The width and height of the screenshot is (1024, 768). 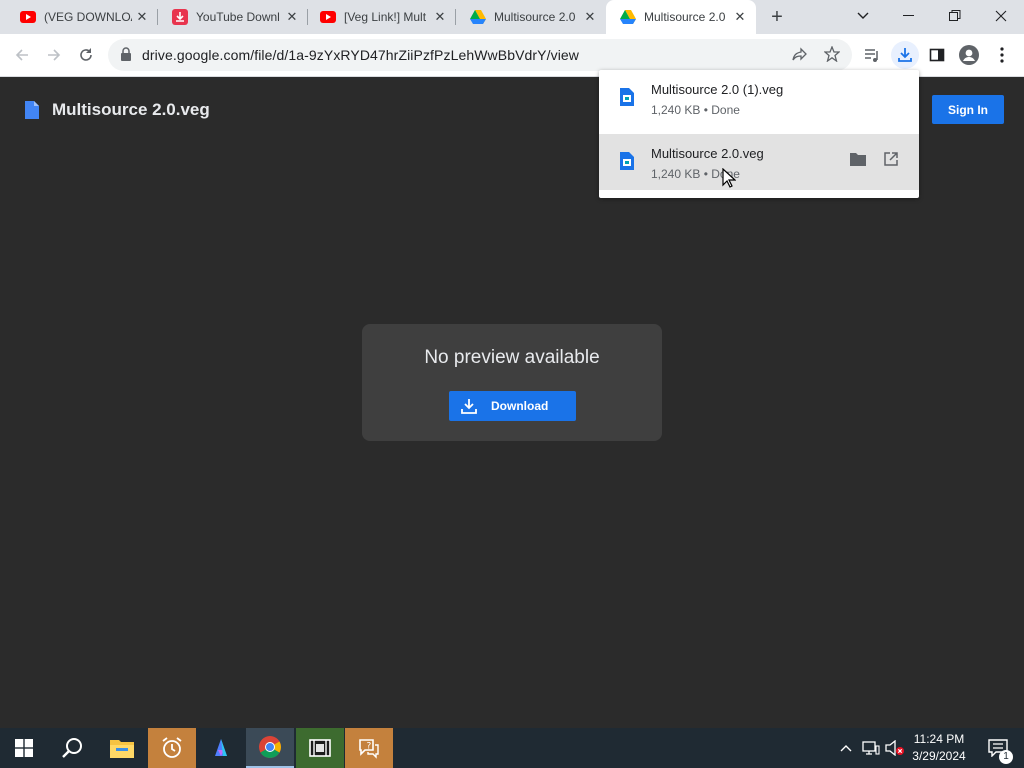 I want to click on downloads-icon, so click(x=905, y=55).